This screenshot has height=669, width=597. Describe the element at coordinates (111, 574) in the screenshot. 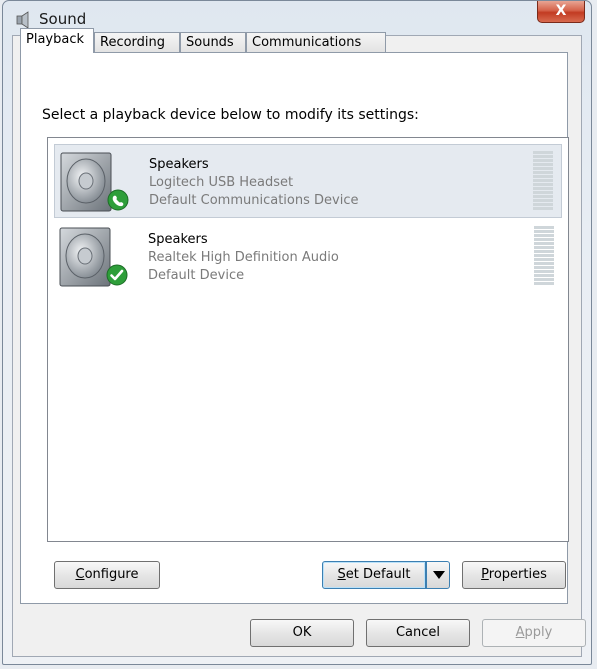

I see `button-label: onfigure` at that location.